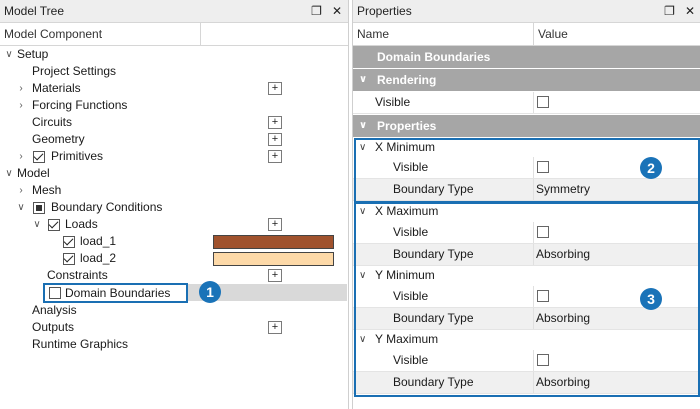 The image size is (700, 409). I want to click on callout-2-badge: 2, so click(651, 168).